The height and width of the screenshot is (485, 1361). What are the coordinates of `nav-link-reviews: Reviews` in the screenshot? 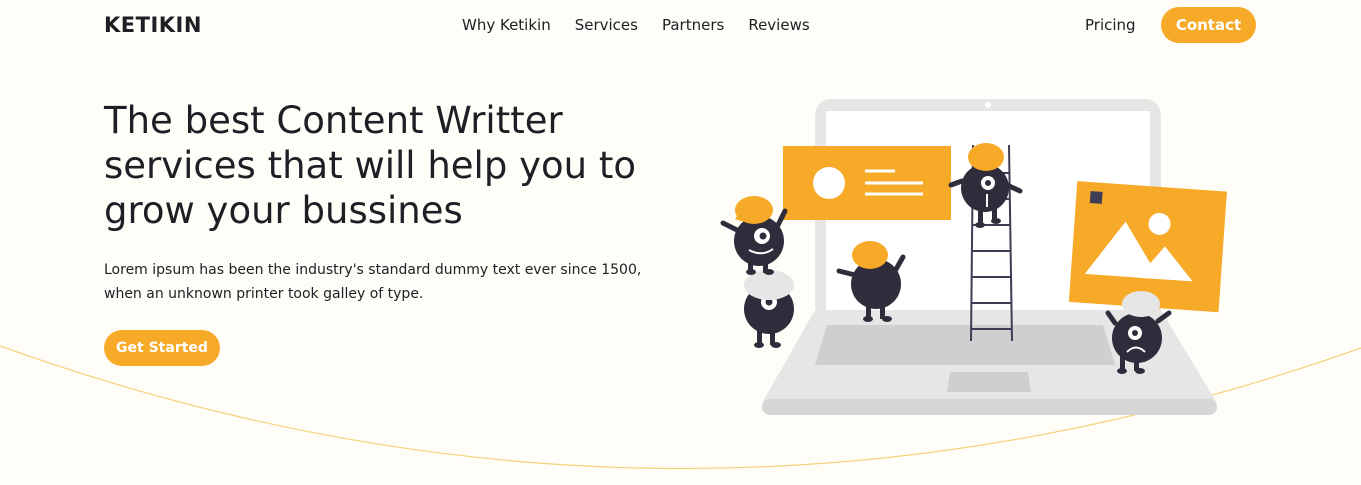 It's located at (778, 25).